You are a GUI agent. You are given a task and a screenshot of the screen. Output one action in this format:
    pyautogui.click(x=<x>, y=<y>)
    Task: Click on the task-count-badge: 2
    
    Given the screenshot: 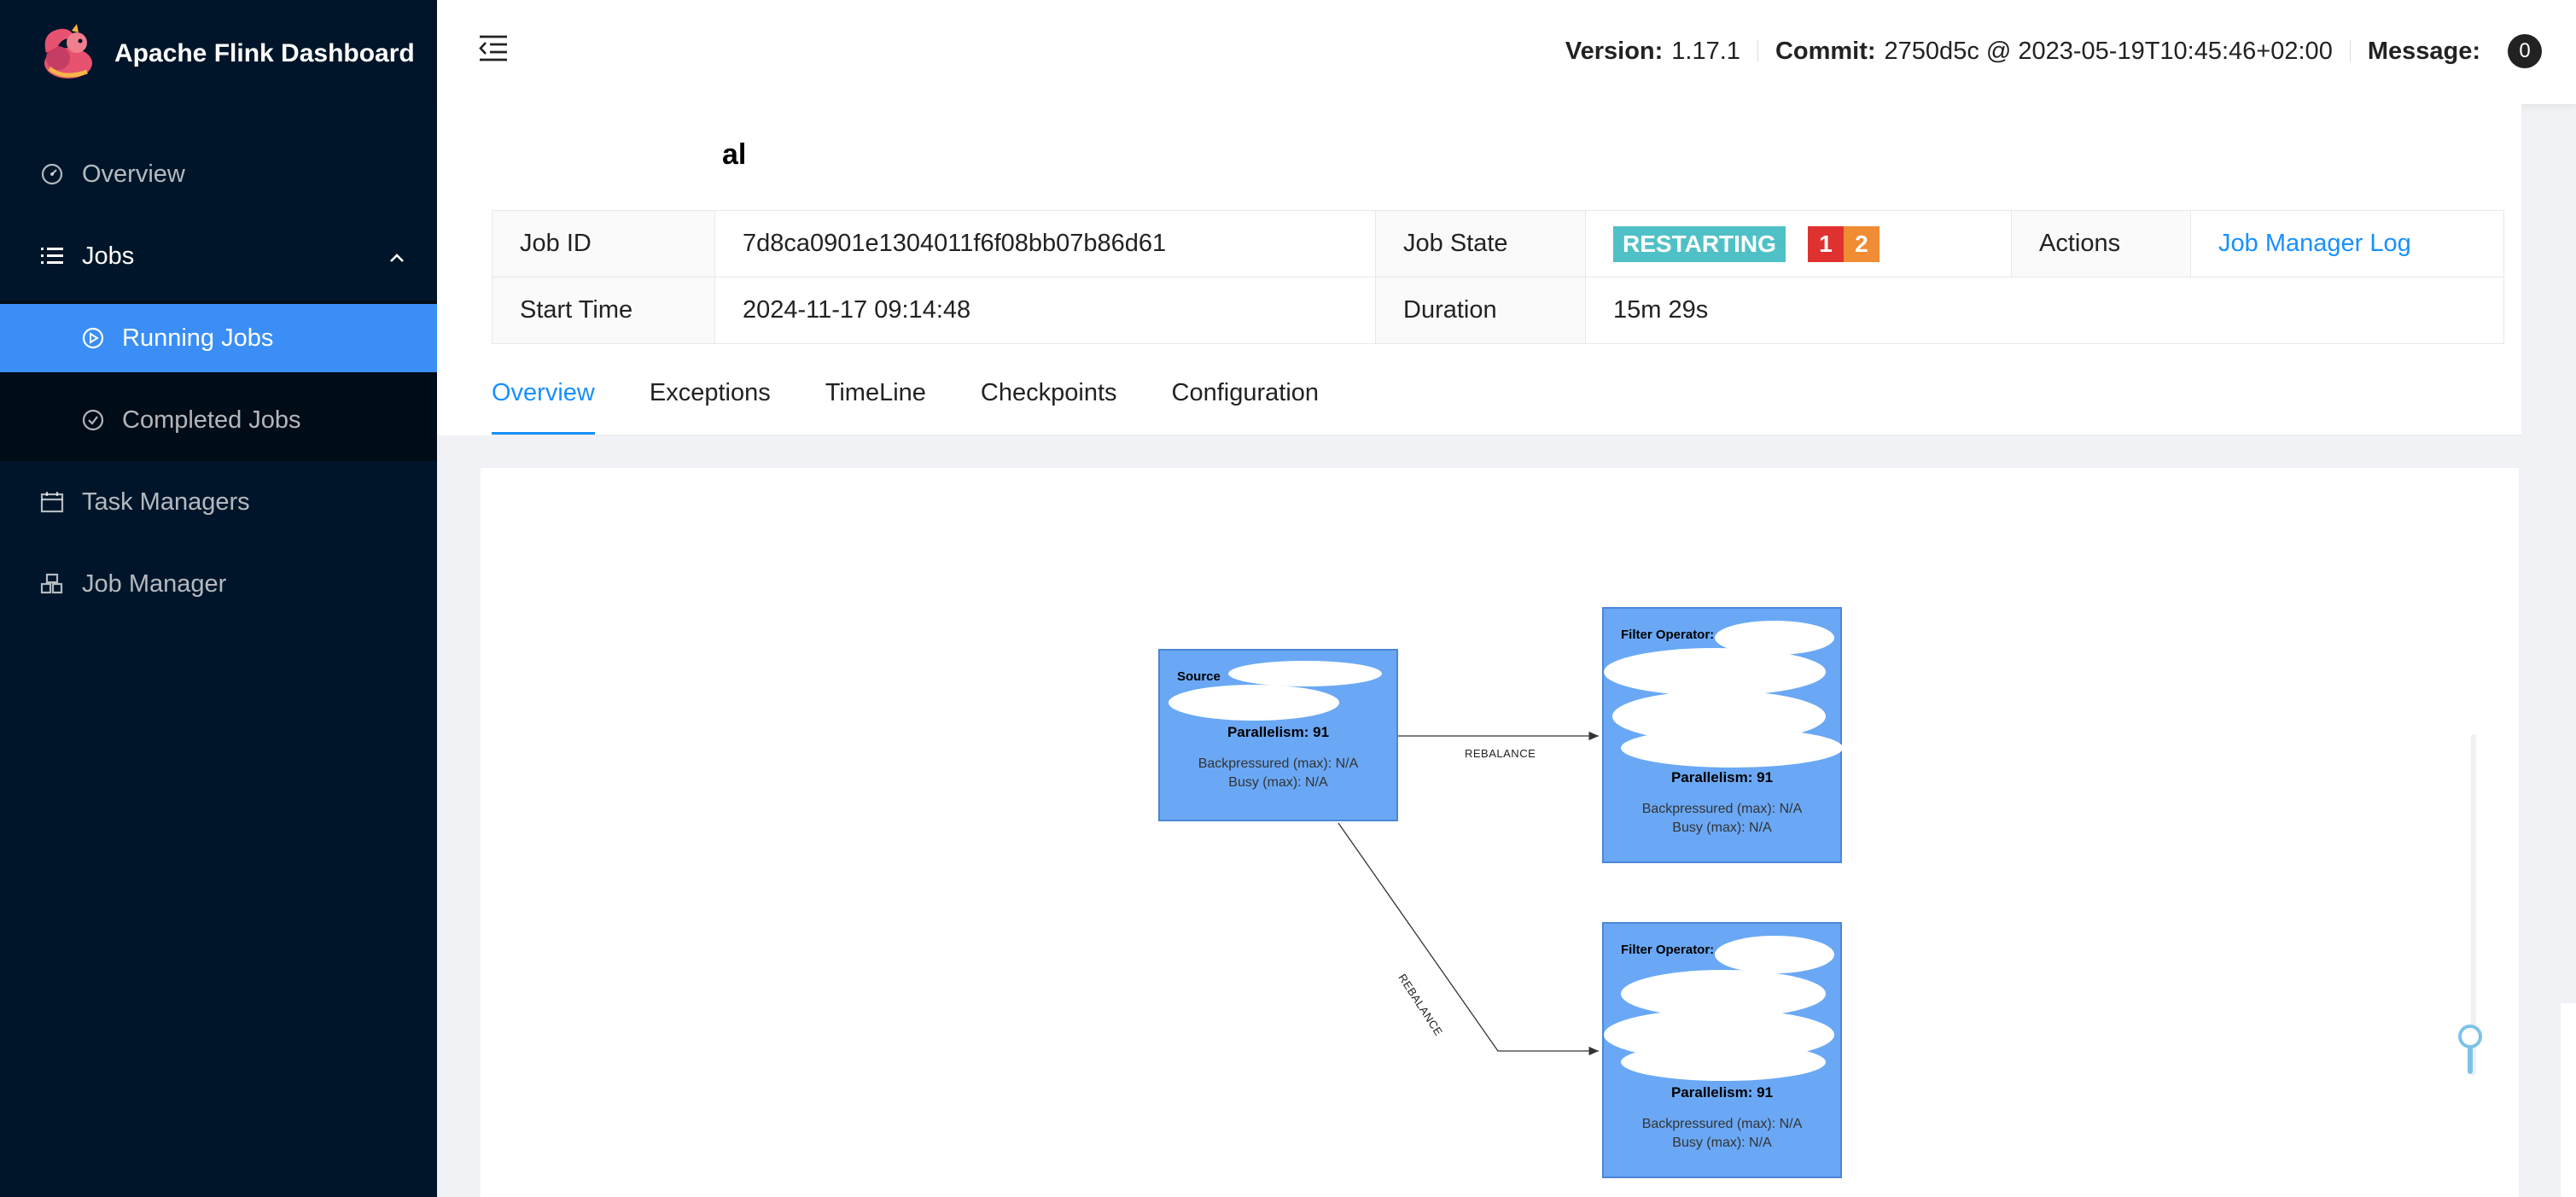 What is the action you would take?
    pyautogui.click(x=1861, y=243)
    